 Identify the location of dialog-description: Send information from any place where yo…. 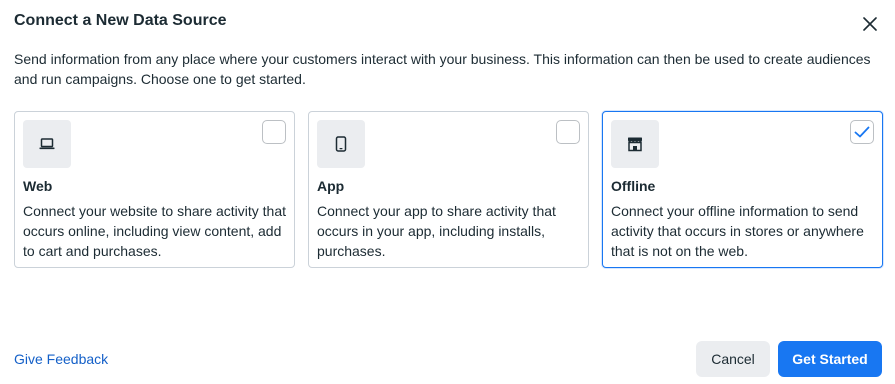
(442, 69).